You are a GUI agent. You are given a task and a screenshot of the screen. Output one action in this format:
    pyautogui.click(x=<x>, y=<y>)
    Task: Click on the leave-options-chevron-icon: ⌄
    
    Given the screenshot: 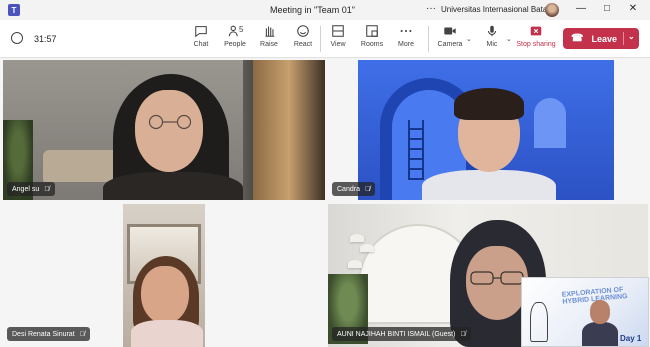 What is the action you would take?
    pyautogui.click(x=629, y=38)
    